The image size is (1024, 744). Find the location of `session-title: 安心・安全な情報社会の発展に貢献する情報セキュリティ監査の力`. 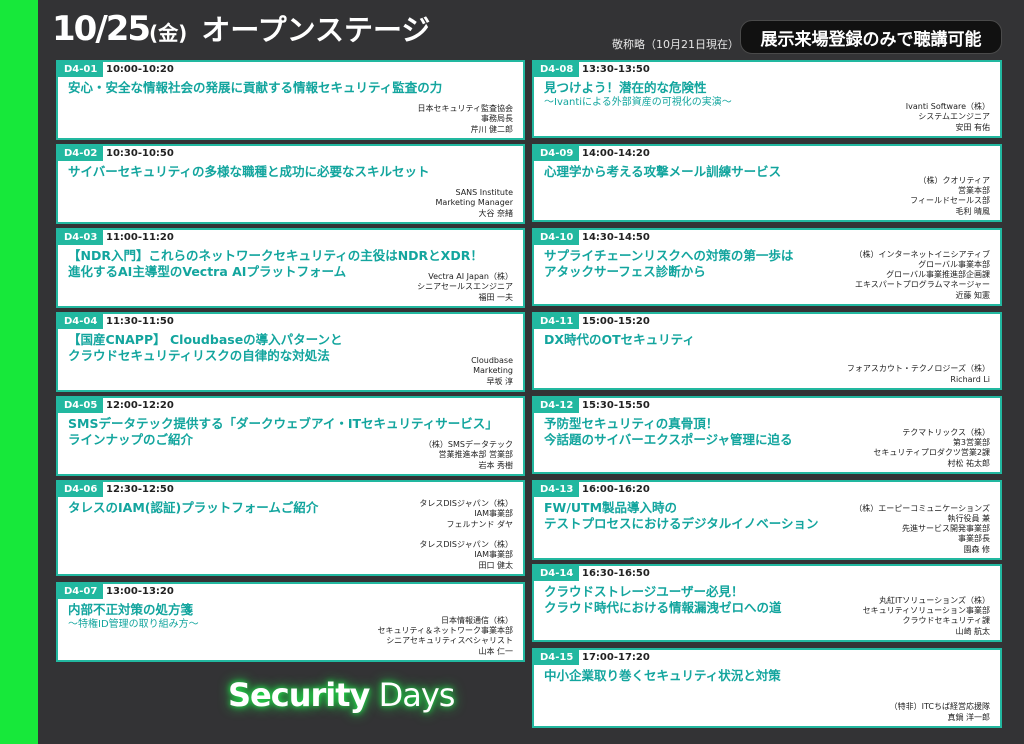

session-title: 安心・安全な情報社会の発展に貢献する情報セキュリティ監査の力 is located at coordinates (255, 88).